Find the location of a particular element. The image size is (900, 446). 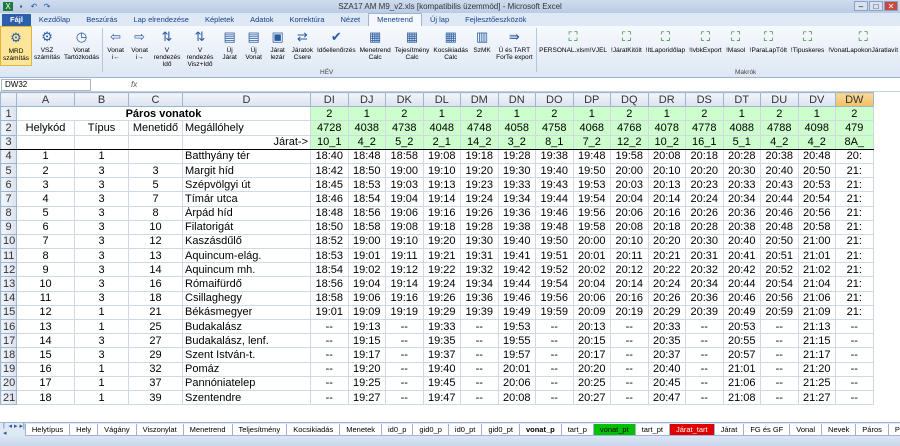

row-header: 14 is located at coordinates (8, 298).